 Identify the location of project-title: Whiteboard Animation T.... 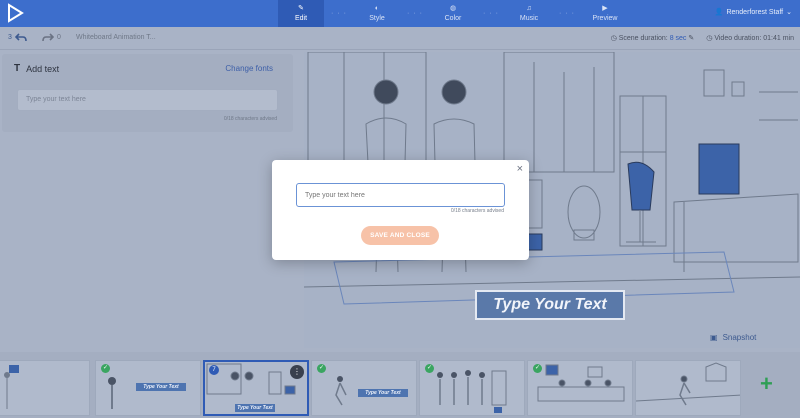
(116, 37).